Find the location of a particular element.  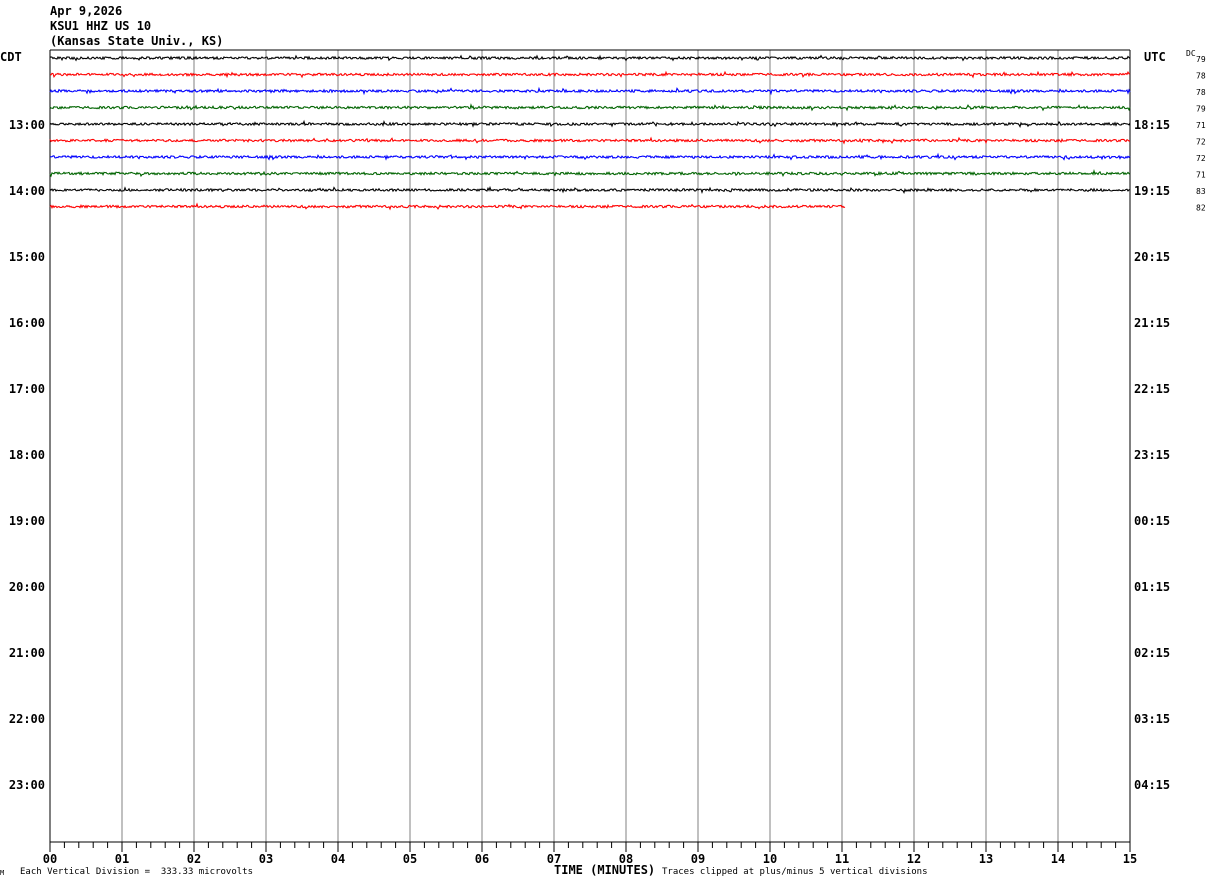

x-tick-label: 10 is located at coordinates (770, 859).